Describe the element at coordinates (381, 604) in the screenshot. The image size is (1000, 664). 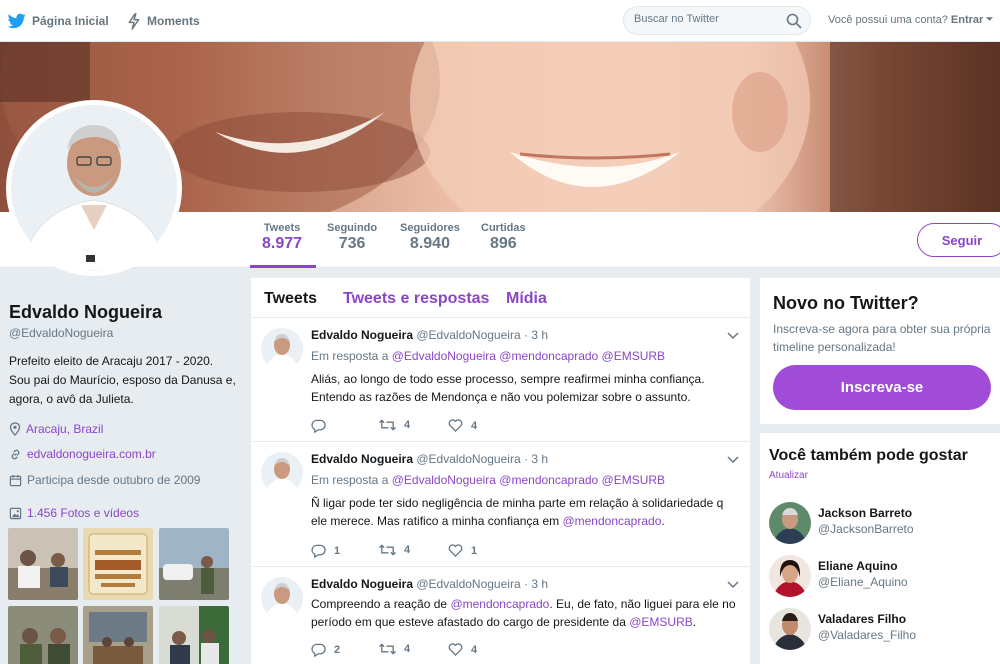
I see `tweet-text-part: Compreendo a reação de` at that location.